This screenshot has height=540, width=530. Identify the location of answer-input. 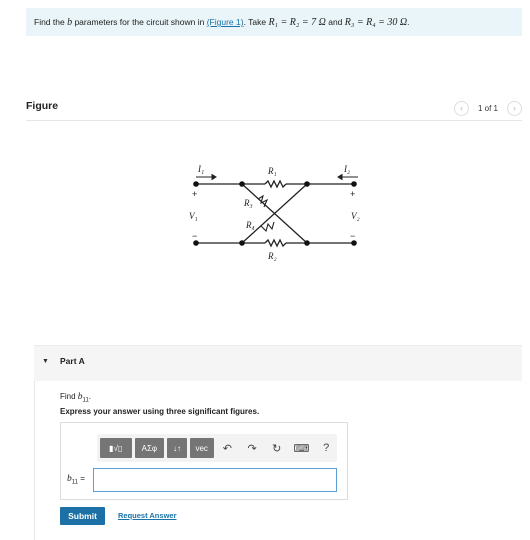
(215, 480).